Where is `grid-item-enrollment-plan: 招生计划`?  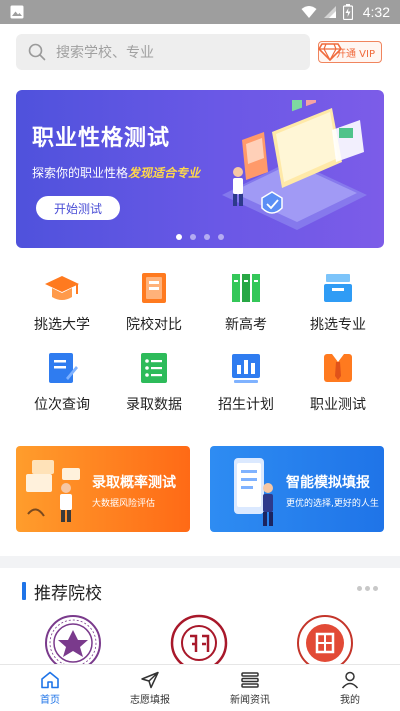
grid-item-enrollment-plan: 招生计划 is located at coordinates (246, 383).